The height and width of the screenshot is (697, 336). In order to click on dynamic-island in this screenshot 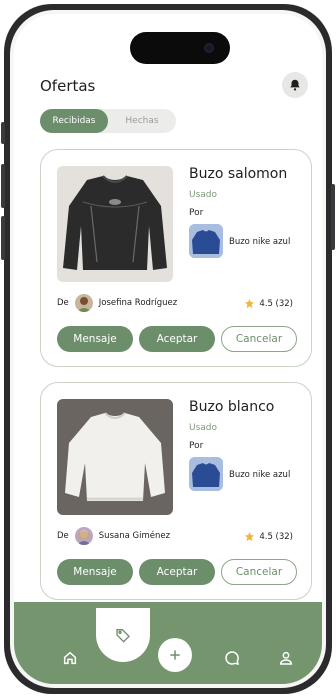, I will do `click(180, 48)`.